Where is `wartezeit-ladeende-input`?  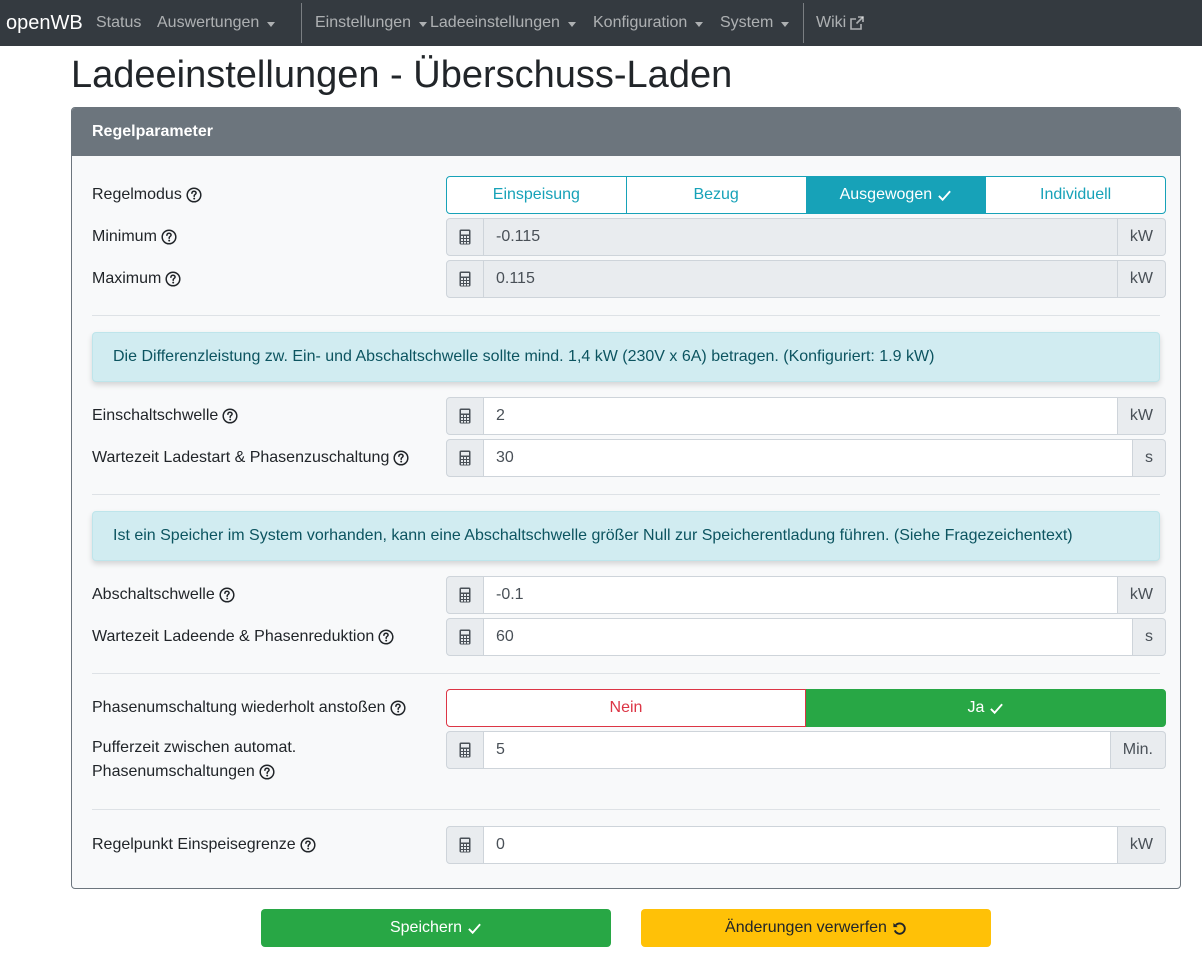
wartezeit-ladeende-input is located at coordinates (808, 637).